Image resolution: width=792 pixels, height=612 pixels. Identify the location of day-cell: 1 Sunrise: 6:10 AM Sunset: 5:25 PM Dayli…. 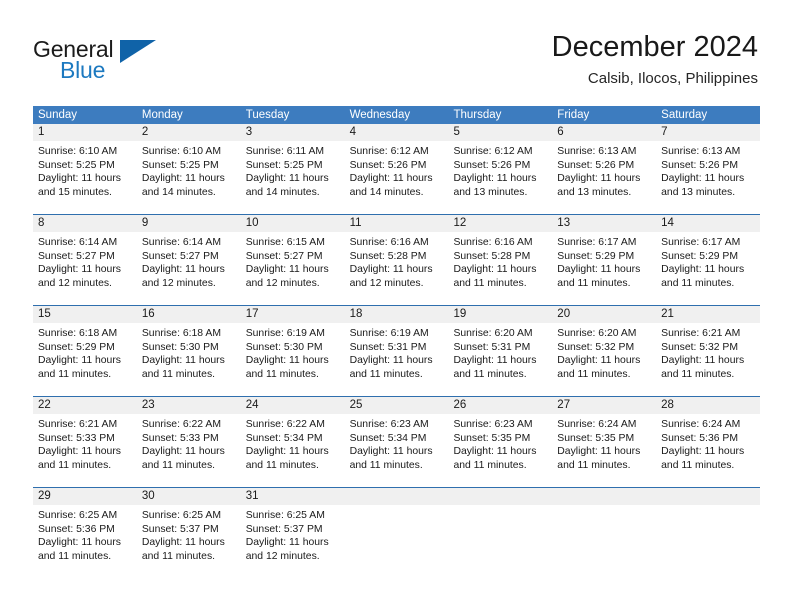
(85, 165).